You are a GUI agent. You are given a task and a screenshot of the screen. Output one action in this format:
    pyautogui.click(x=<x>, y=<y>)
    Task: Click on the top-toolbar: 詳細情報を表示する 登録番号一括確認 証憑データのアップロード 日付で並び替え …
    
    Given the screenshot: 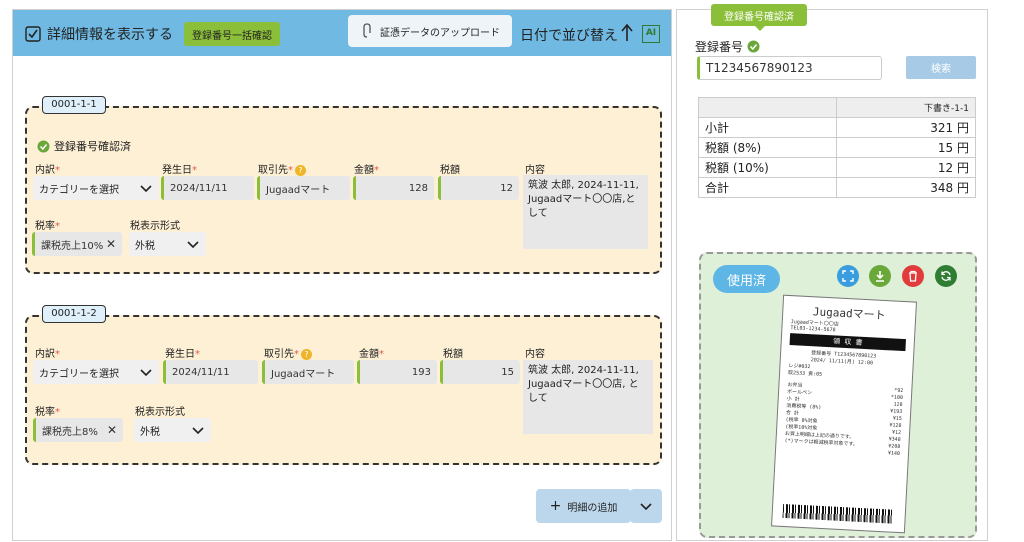 What is the action you would take?
    pyautogui.click(x=342, y=33)
    